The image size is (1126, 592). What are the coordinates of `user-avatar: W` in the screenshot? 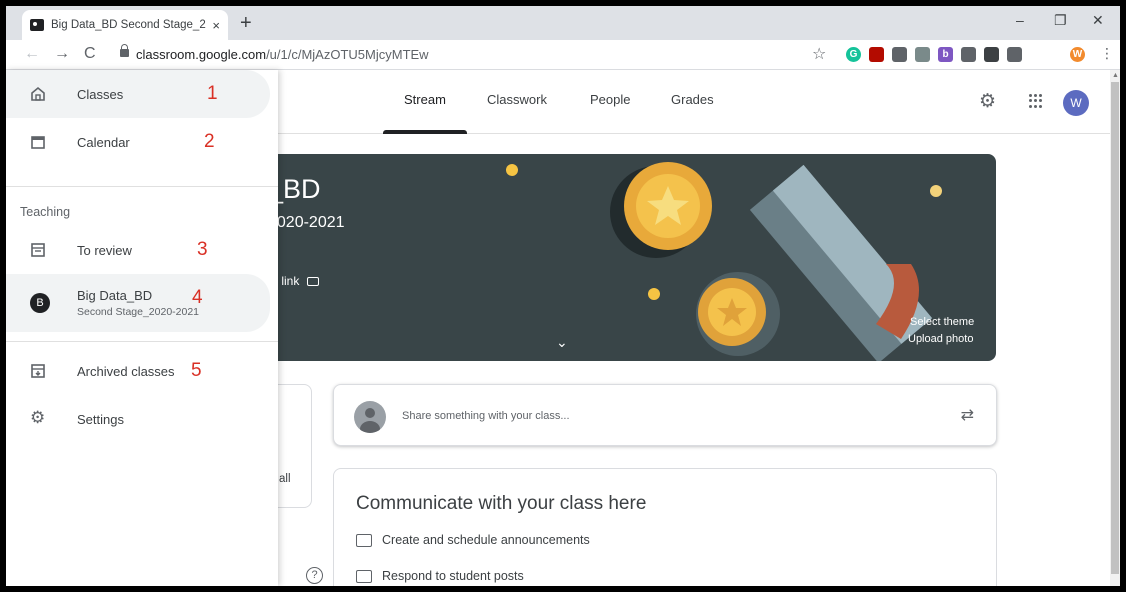 It's located at (1076, 103).